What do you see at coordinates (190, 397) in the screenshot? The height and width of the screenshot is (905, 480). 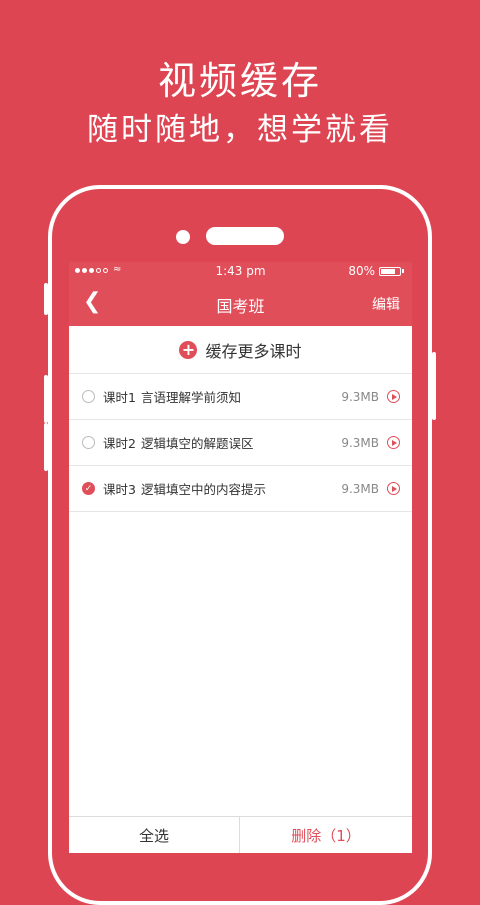 I see `lesson-name: 言语理解学前须知` at bounding box center [190, 397].